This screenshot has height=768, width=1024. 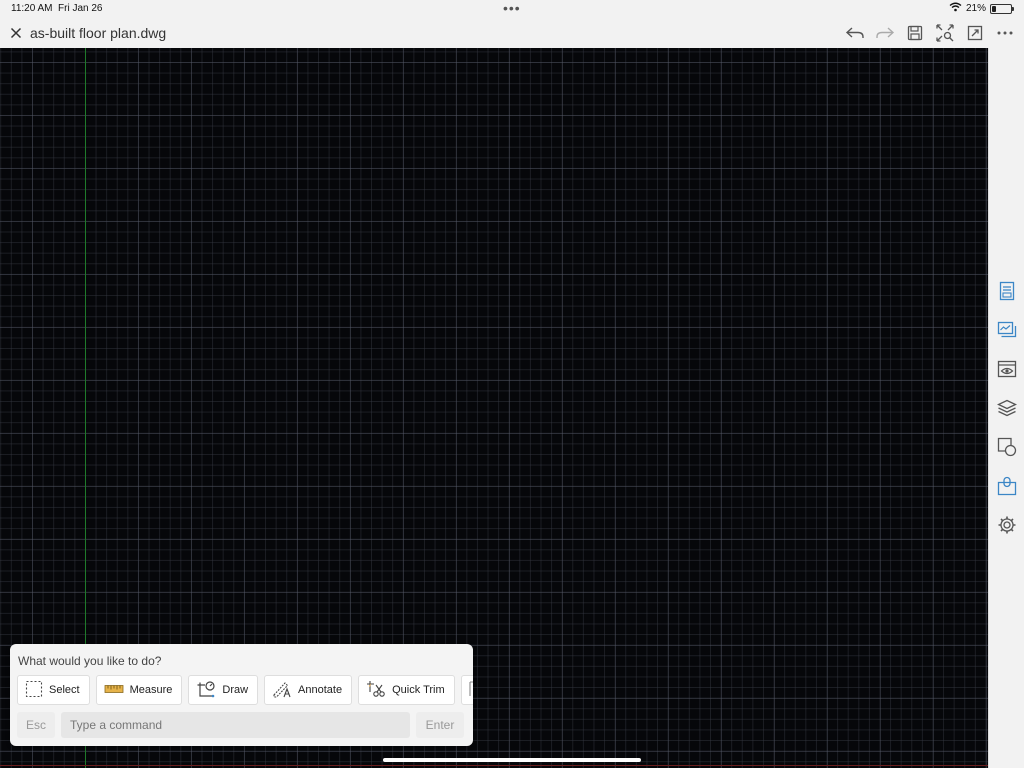 I want to click on right-sidebar, so click(x=1006, y=408).